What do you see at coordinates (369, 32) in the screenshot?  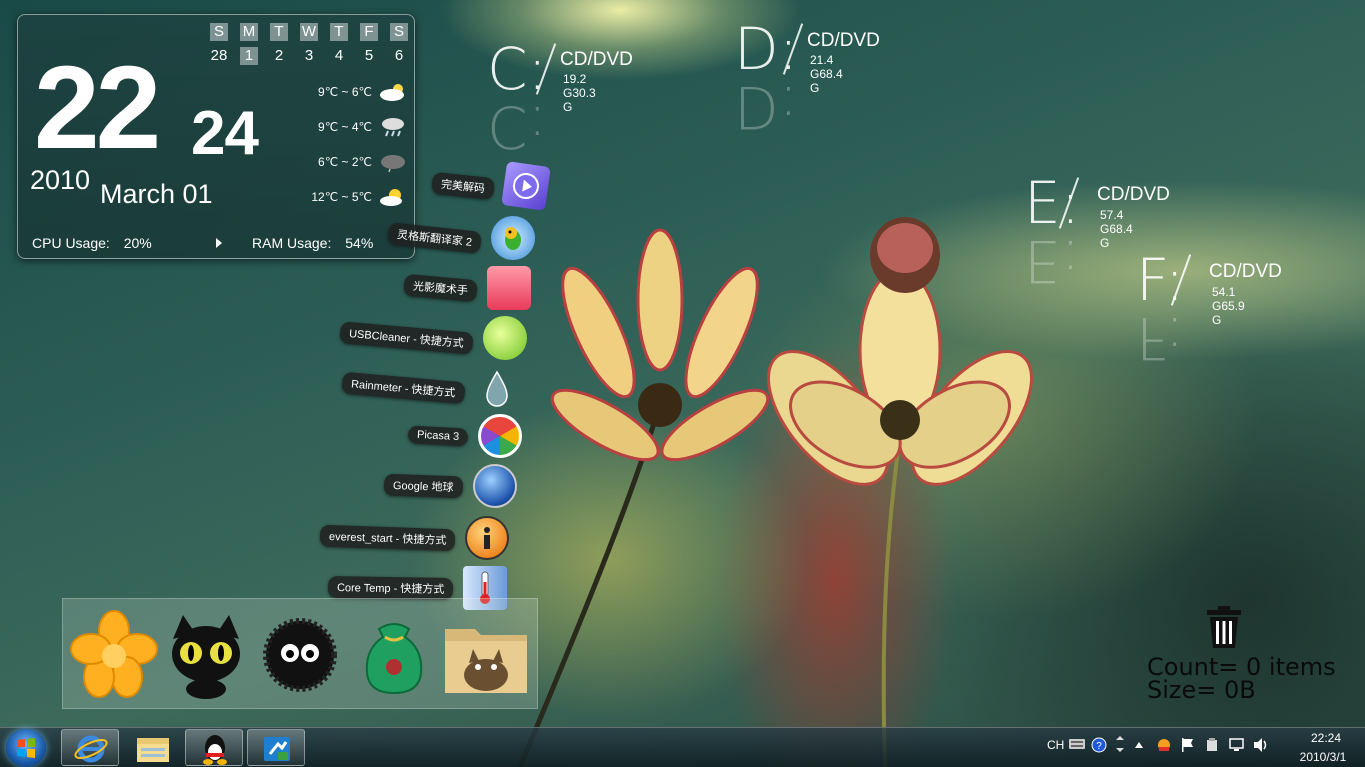 I see `calendar-header: F` at bounding box center [369, 32].